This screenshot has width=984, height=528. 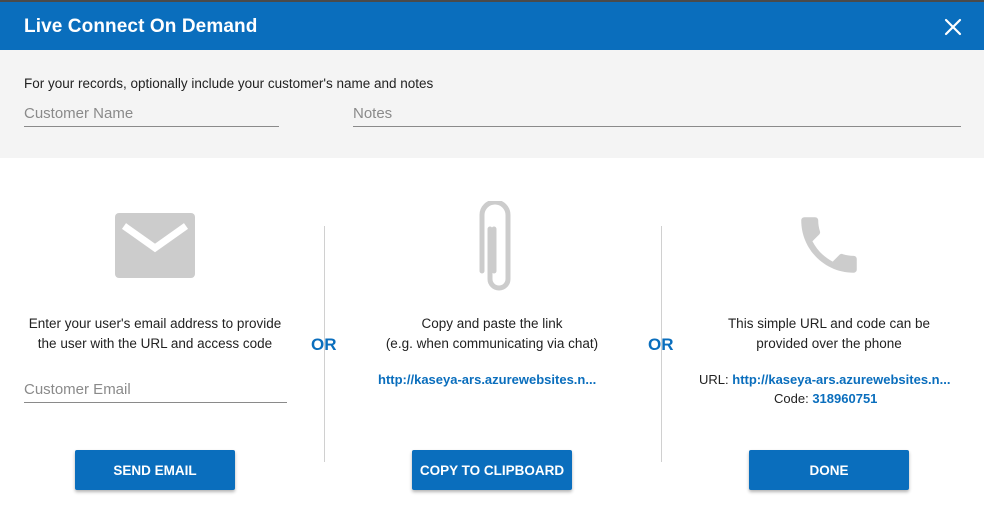 I want to click on phone-description-line2: provided over the phone, so click(x=829, y=343).